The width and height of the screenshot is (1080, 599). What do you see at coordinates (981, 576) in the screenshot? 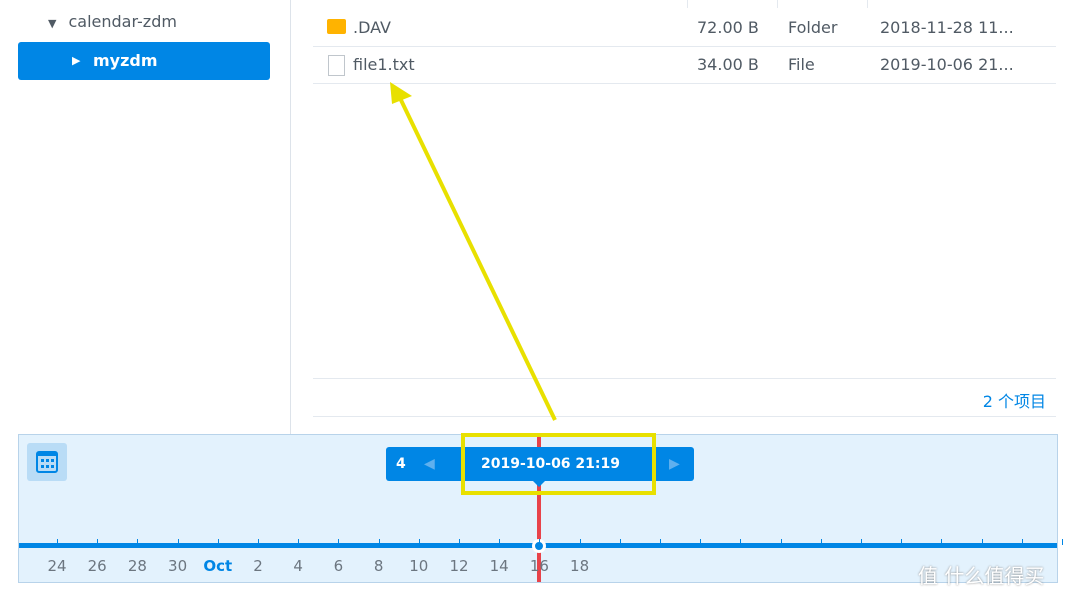
I see `watermark: 值 什么值得买` at bounding box center [981, 576].